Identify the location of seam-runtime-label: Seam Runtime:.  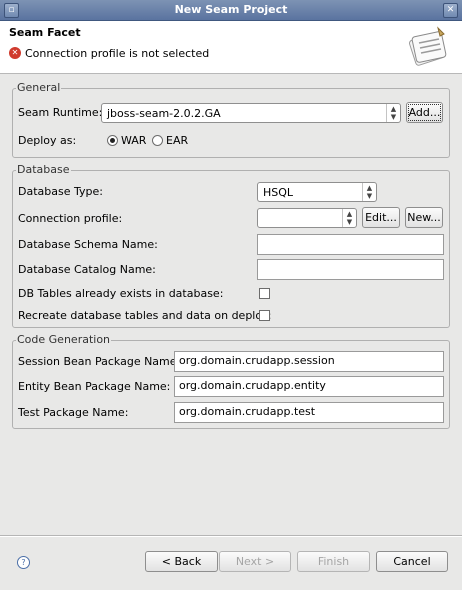
(60, 112).